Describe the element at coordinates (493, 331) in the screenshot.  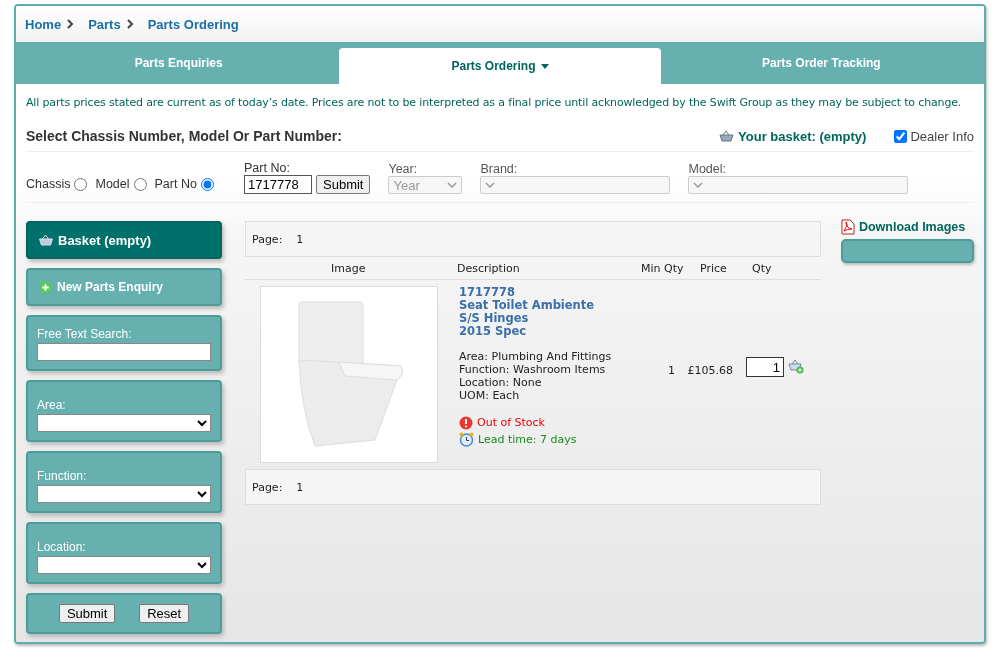
I see `part-title: 2015 Spec` at that location.